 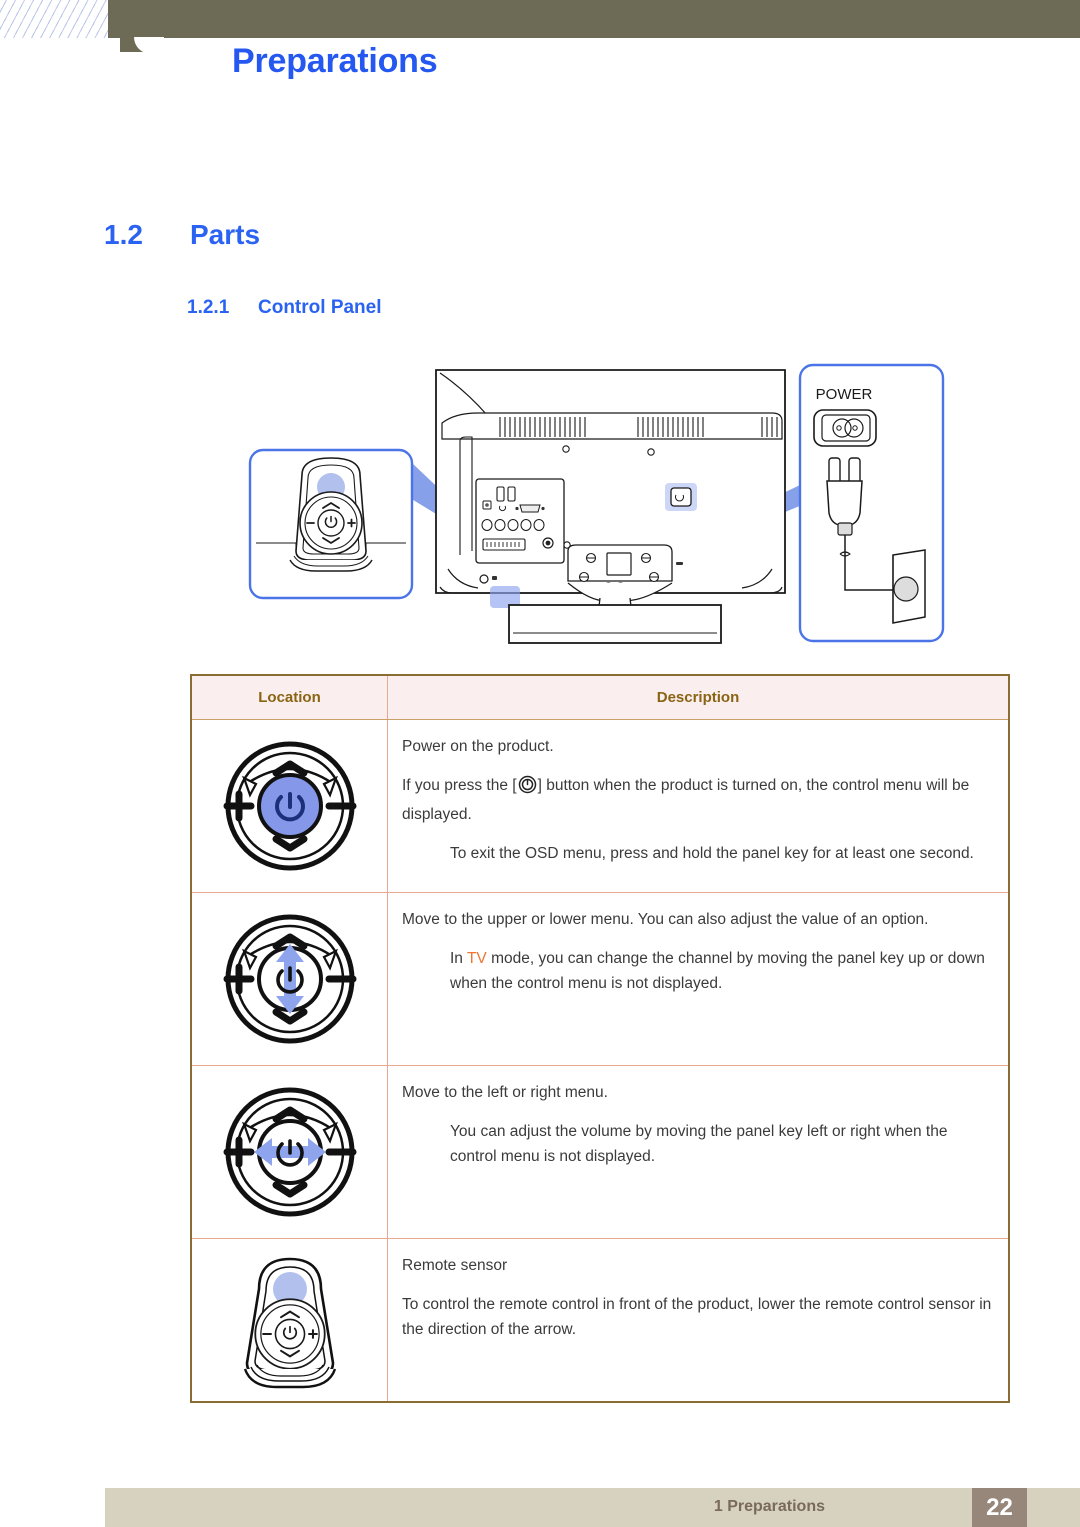 I want to click on subsection-title: Control Panel, so click(x=320, y=307).